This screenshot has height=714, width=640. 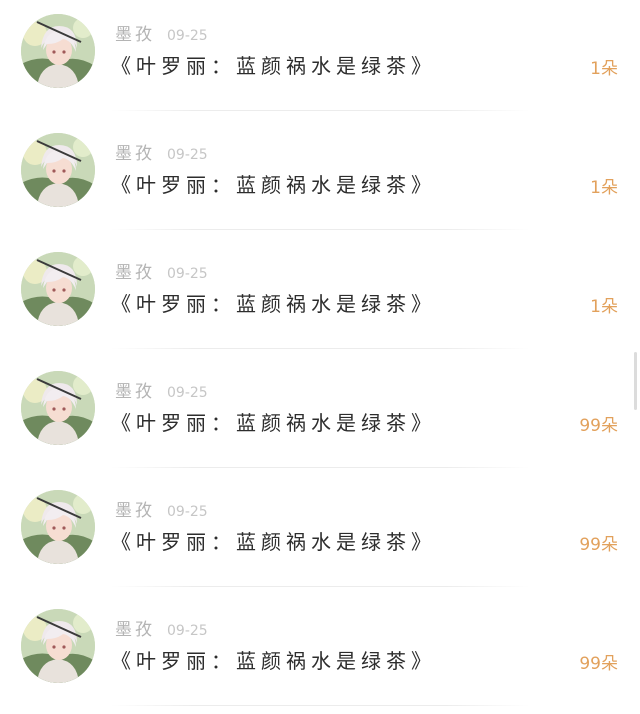 I want to click on scrollbar, so click(x=635, y=381).